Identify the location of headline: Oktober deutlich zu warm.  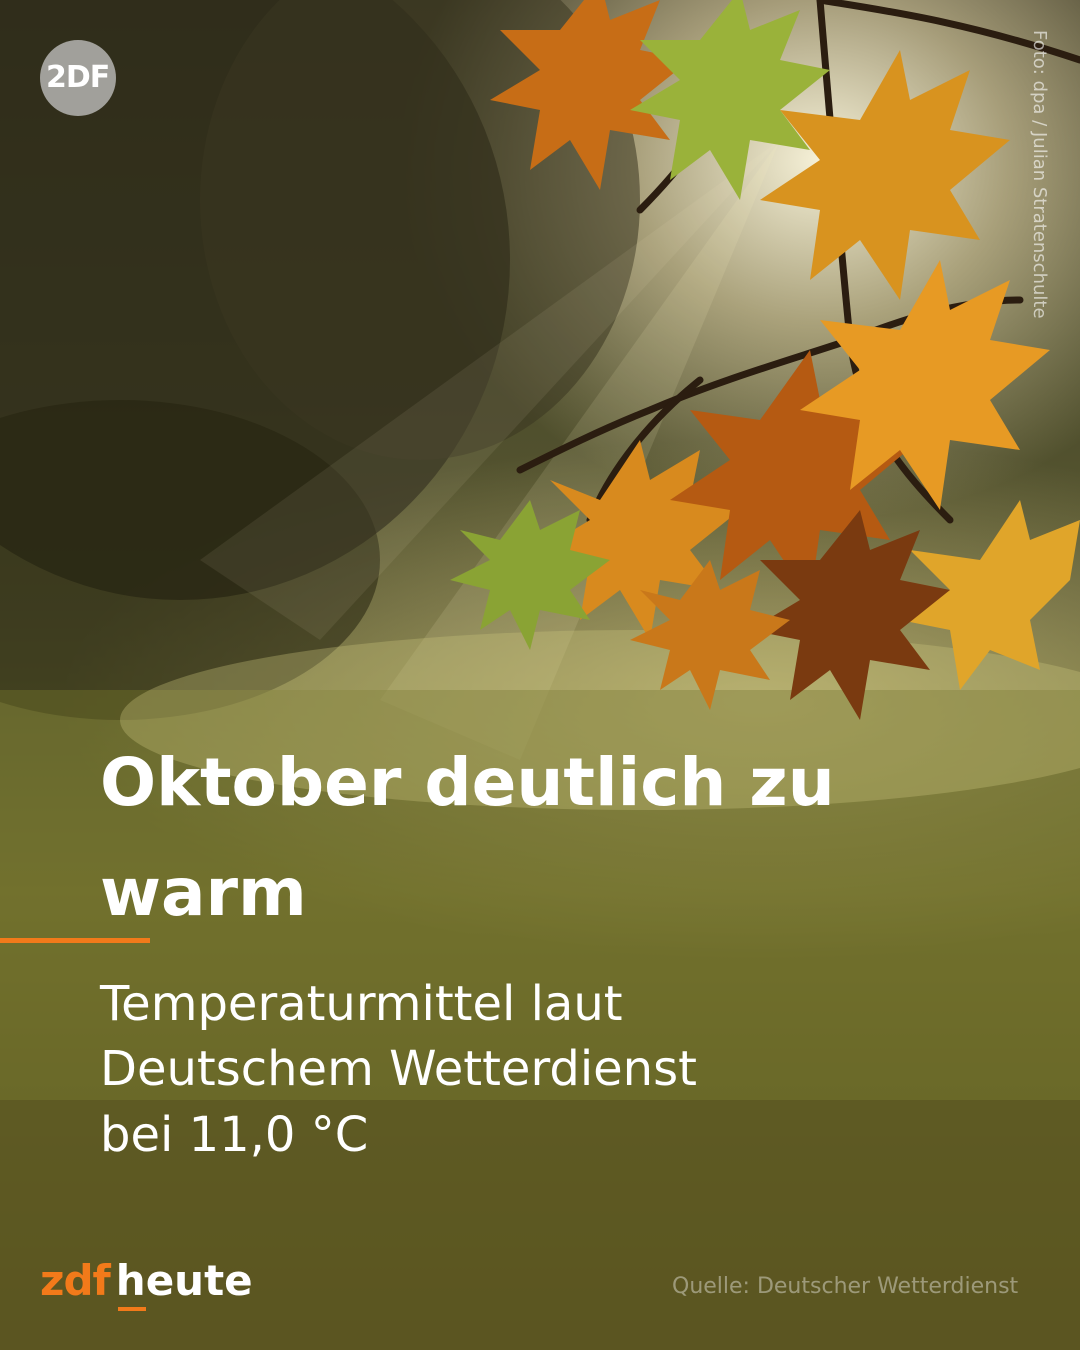
(467, 837).